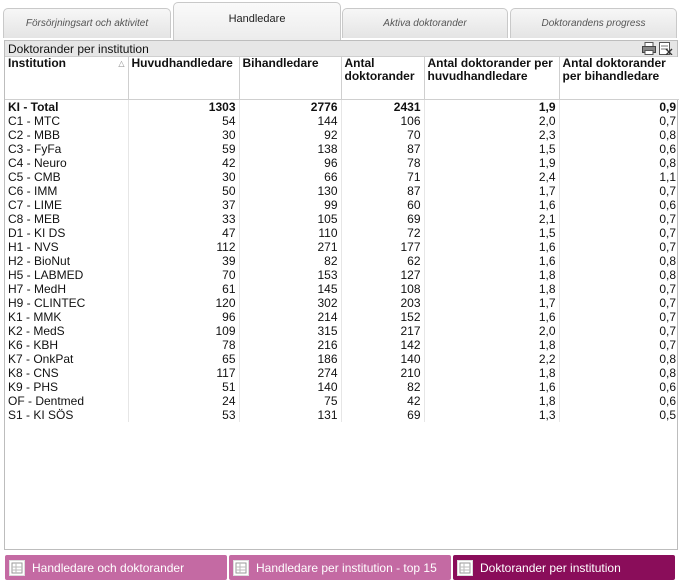 The image size is (680, 583). Describe the element at coordinates (492, 218) in the screenshot. I see `cell-per-huvudhandledare: 2,1` at that location.